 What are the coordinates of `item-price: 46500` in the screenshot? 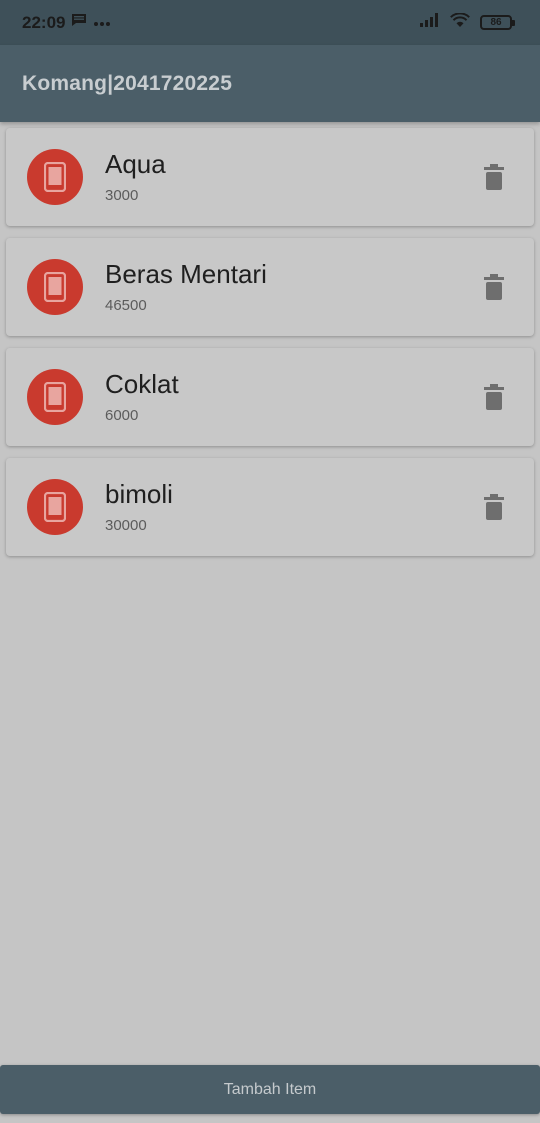 It's located at (126, 306).